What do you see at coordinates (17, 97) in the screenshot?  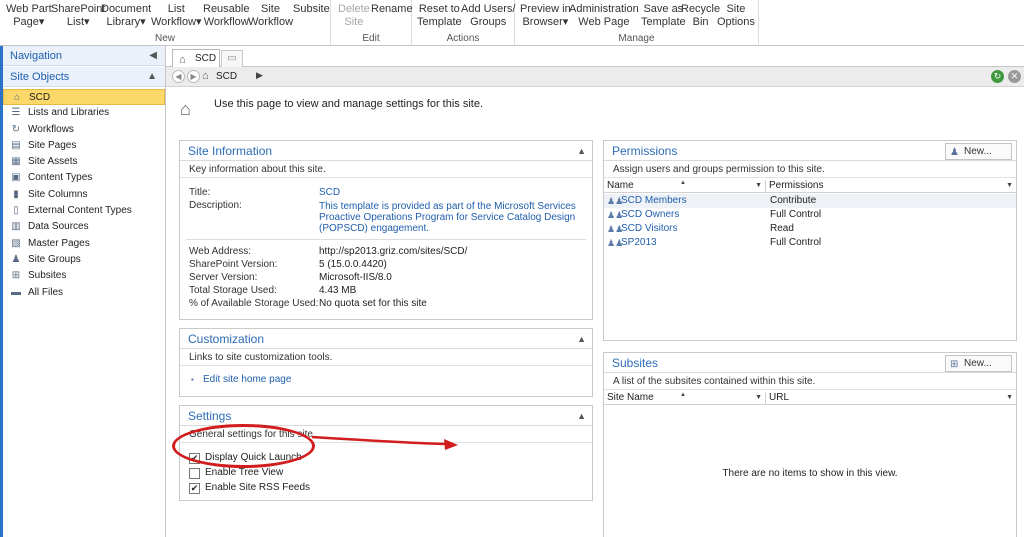 I see `home-icon: ⌂` at bounding box center [17, 97].